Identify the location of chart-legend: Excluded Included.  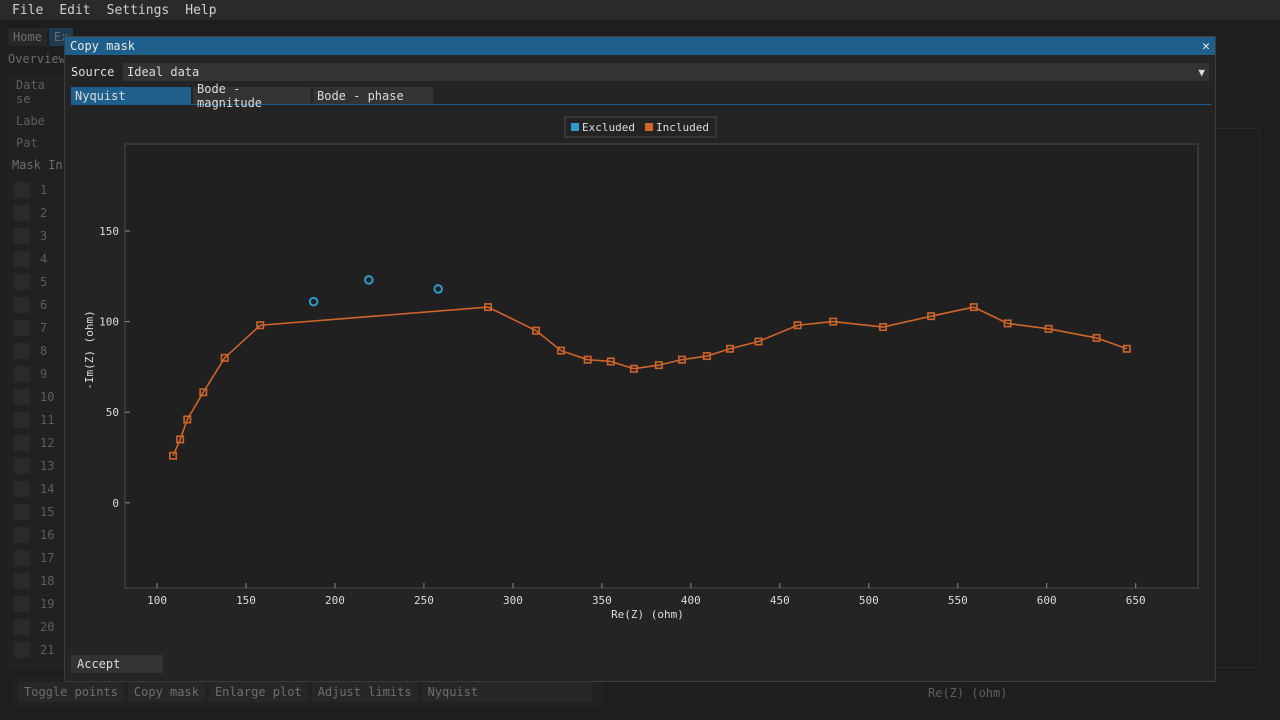
(640, 127).